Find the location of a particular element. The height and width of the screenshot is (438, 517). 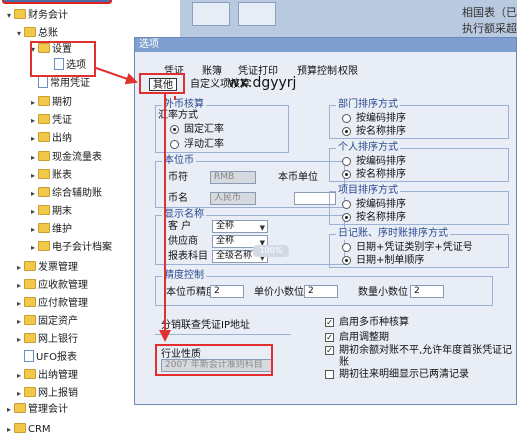

sidebar-item-label: 网上银行 is located at coordinates (58, 339).